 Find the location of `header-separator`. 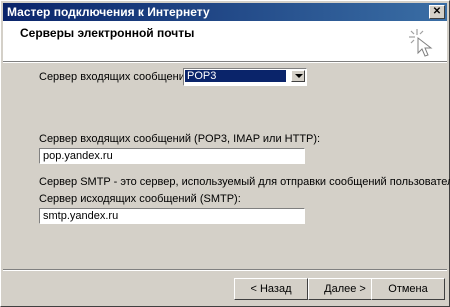

header-separator is located at coordinates (225, 62).